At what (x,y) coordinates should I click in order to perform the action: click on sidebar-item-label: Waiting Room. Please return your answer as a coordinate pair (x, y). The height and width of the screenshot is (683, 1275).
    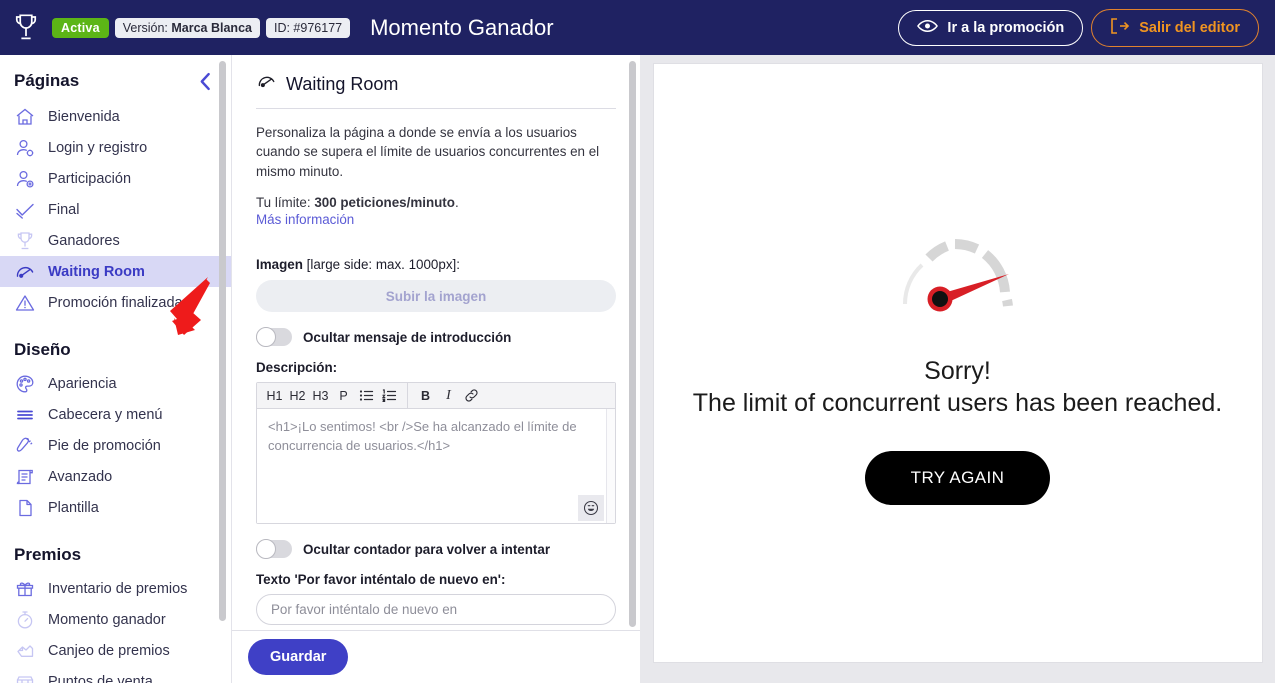
    Looking at the image, I should click on (96, 271).